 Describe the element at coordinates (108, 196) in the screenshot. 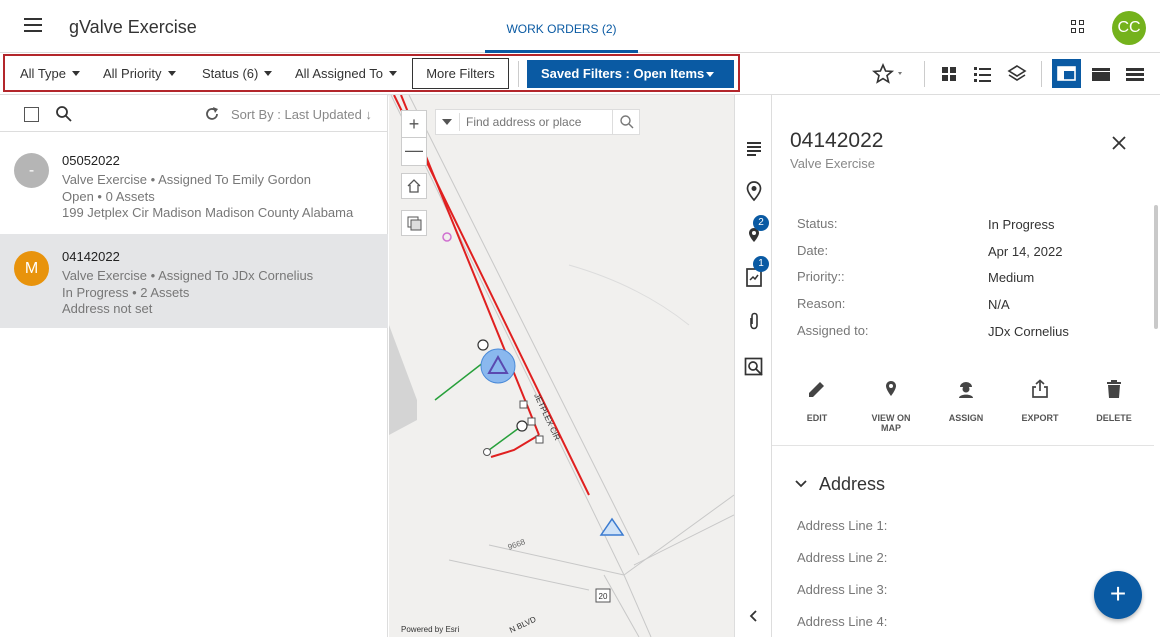

I see `work-order-status: Open • 0 Assets` at that location.